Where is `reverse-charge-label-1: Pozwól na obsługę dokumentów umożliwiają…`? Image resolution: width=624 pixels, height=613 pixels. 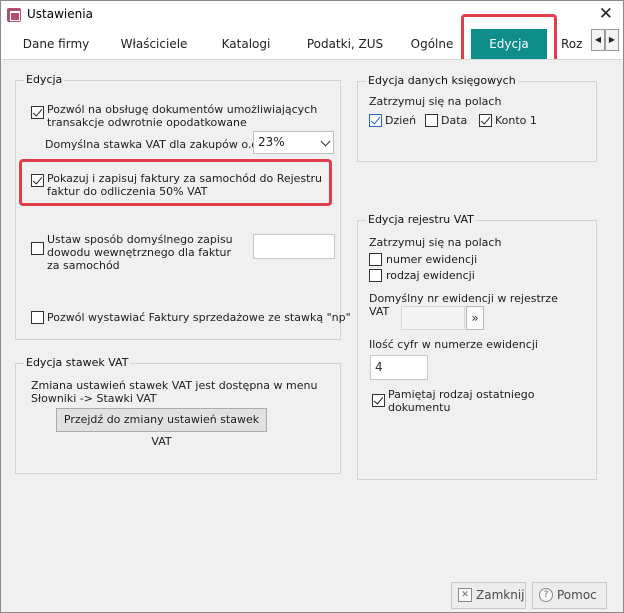 reverse-charge-label-1: Pozwól na obsługę dokumentów umożliwiają… is located at coordinates (182, 109).